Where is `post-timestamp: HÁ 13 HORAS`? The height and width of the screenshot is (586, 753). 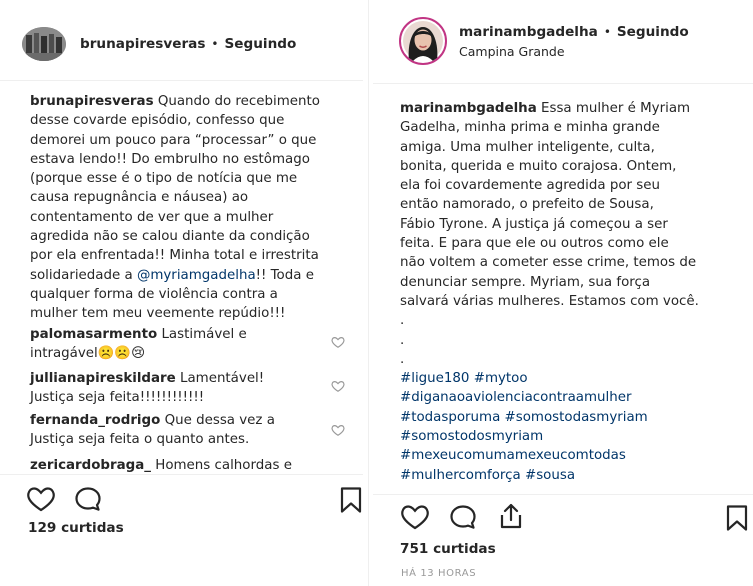
post-timestamp: HÁ 13 HORAS is located at coordinates (438, 573).